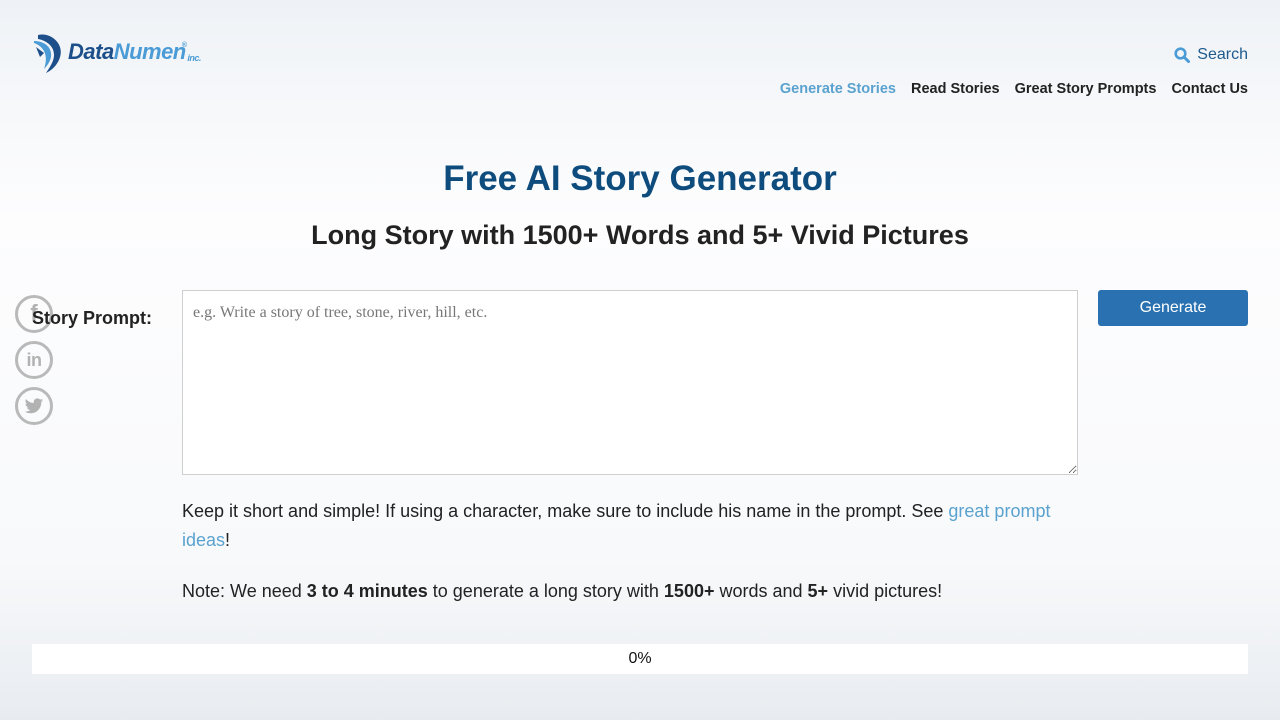 The image size is (1280, 720). What do you see at coordinates (91, 51) in the screenshot?
I see `logo-primary: Data` at bounding box center [91, 51].